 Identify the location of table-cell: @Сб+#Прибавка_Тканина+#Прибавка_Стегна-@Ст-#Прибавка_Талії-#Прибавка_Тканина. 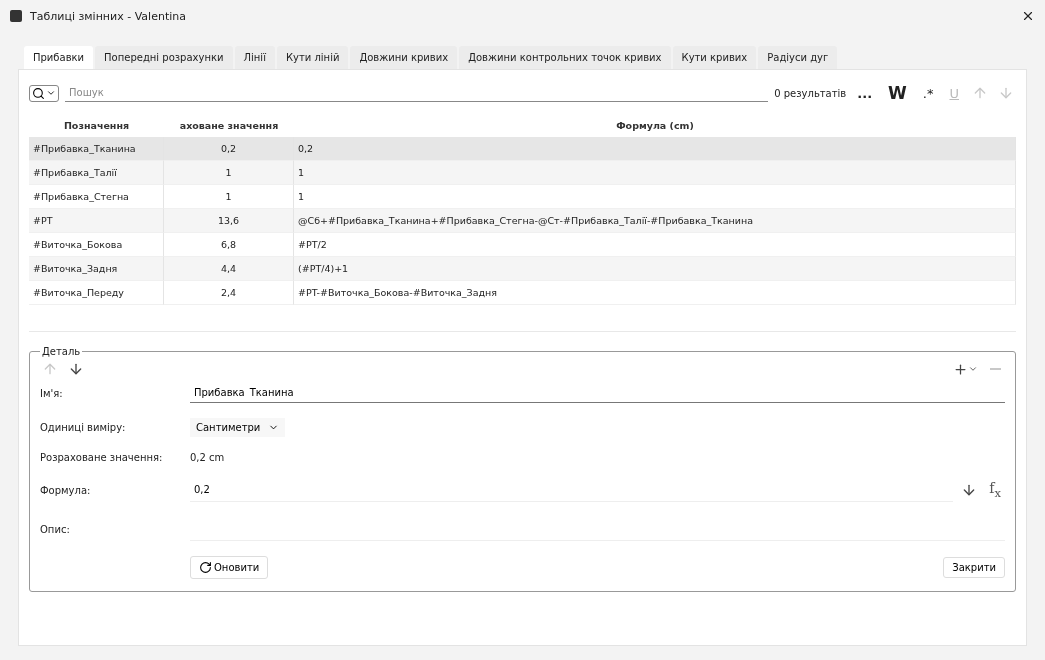
(655, 221).